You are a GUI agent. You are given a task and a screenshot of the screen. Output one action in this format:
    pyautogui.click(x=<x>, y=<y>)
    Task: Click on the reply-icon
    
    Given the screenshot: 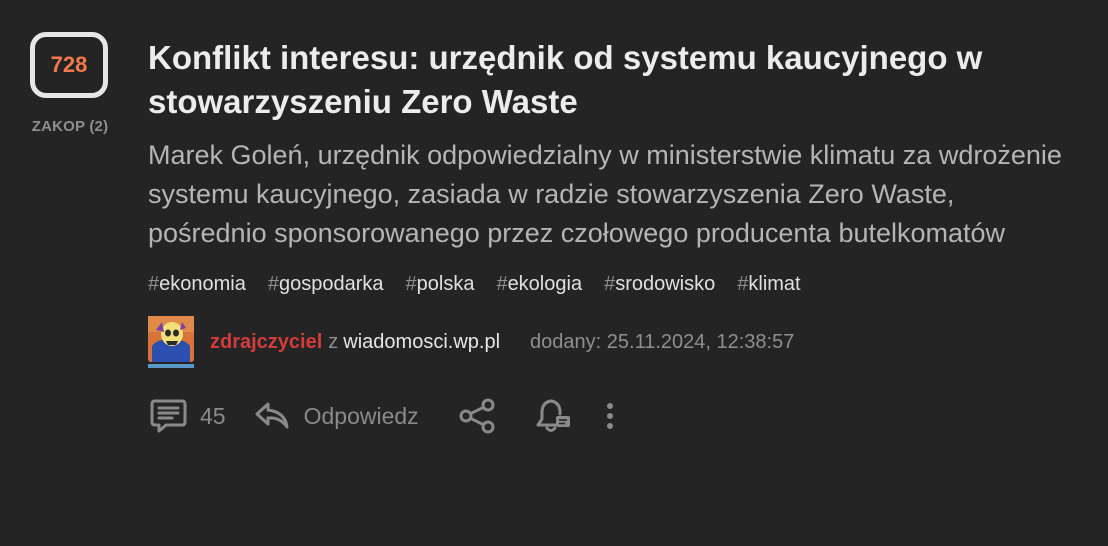 What is the action you would take?
    pyautogui.click(x=272, y=415)
    